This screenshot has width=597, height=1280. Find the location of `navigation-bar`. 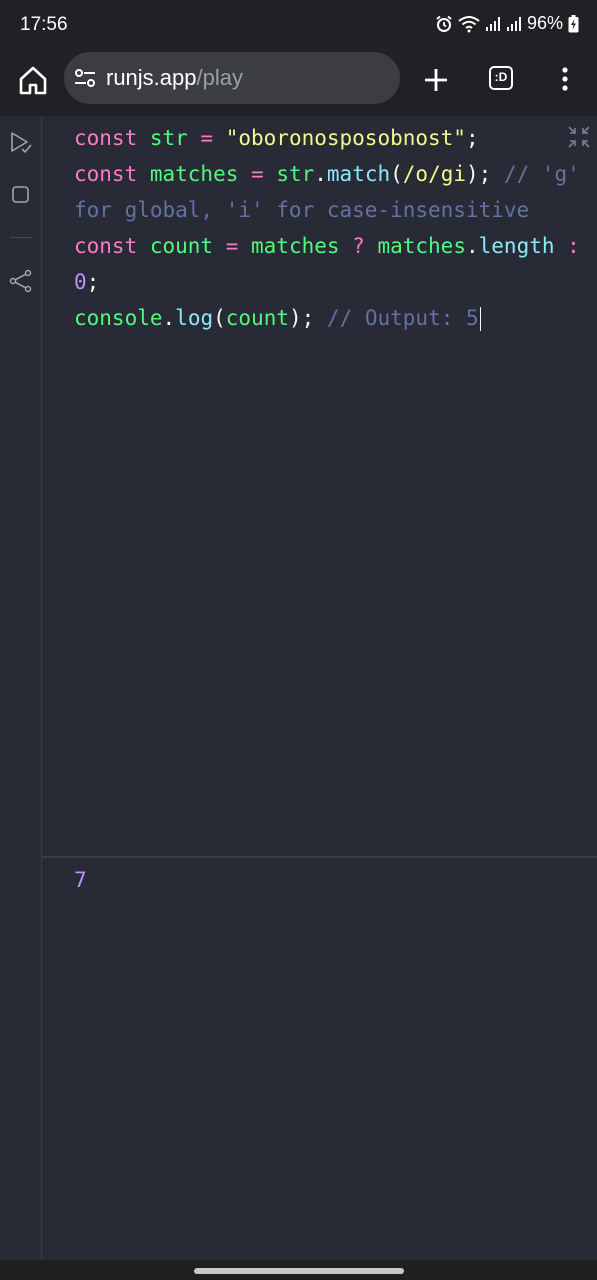

navigation-bar is located at coordinates (298, 1270).